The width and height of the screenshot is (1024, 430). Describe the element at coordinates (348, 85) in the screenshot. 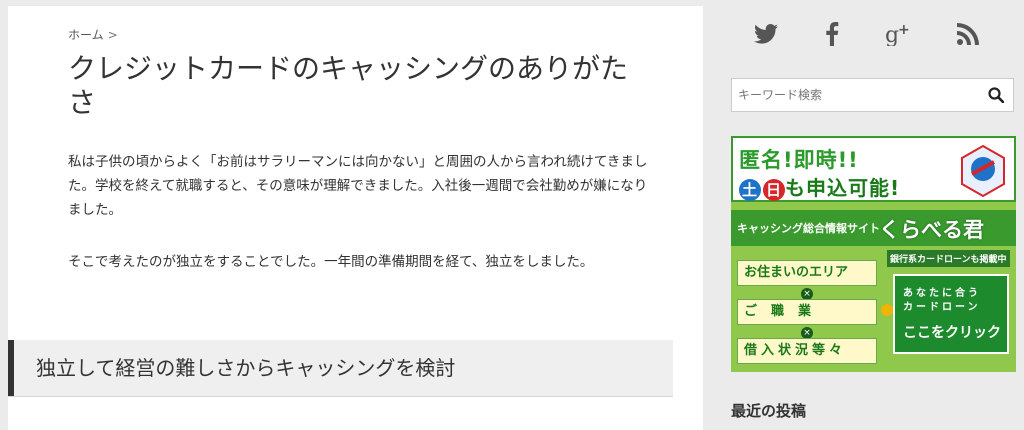

I see `page-title: クレジットカードのキャッシングのありがたさ` at that location.